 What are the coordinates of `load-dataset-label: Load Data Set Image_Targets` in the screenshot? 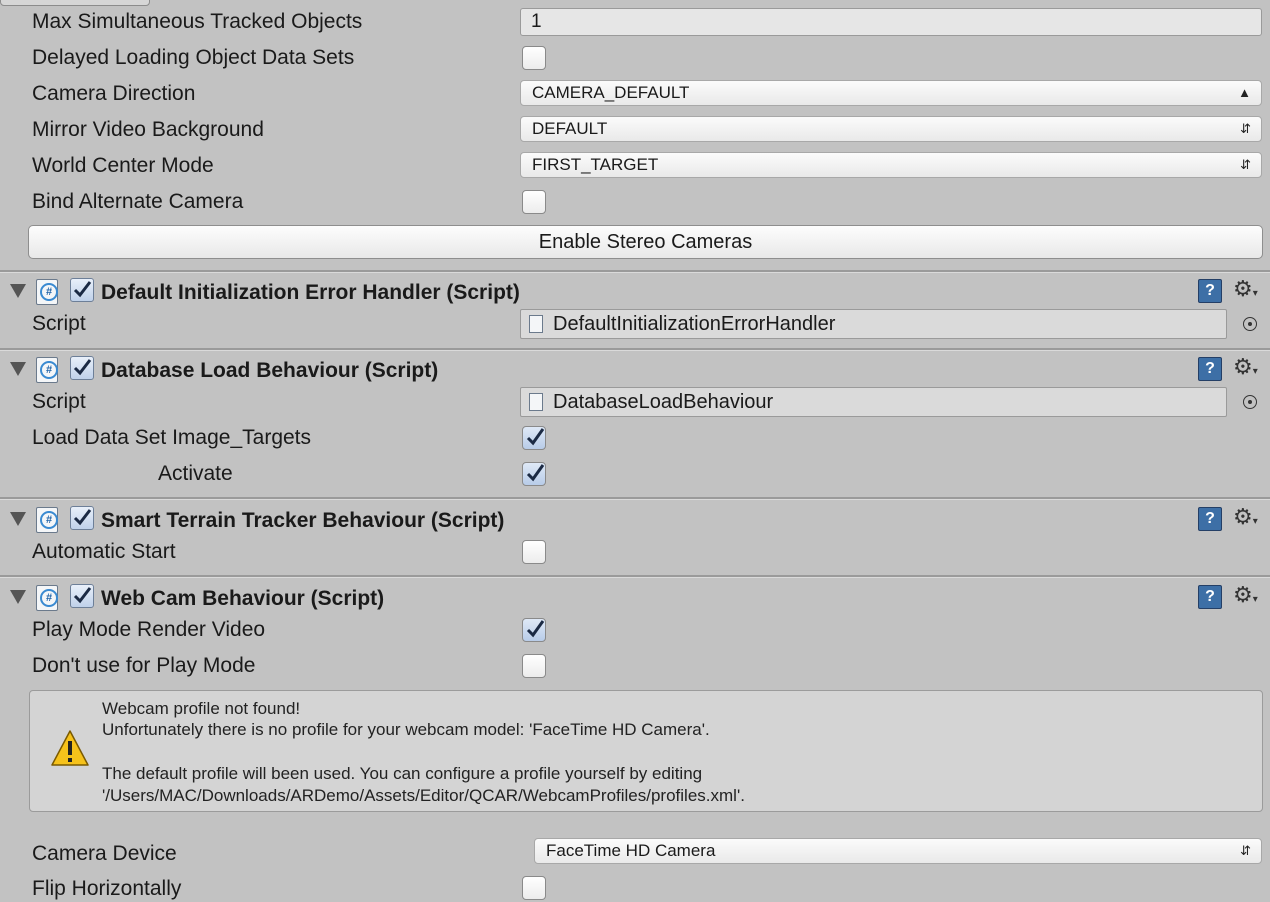 It's located at (172, 437).